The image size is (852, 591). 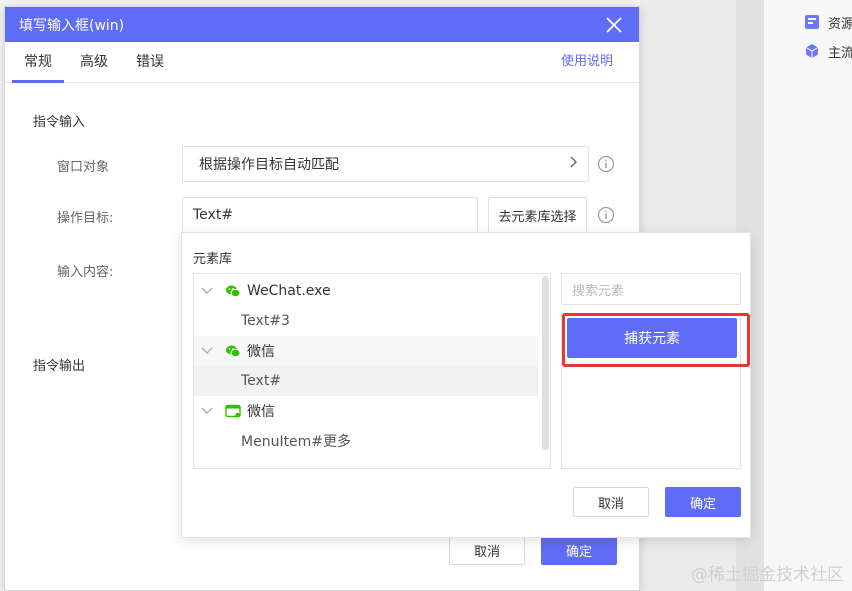 I want to click on sidebar-item-main: 主流, so click(x=828, y=51).